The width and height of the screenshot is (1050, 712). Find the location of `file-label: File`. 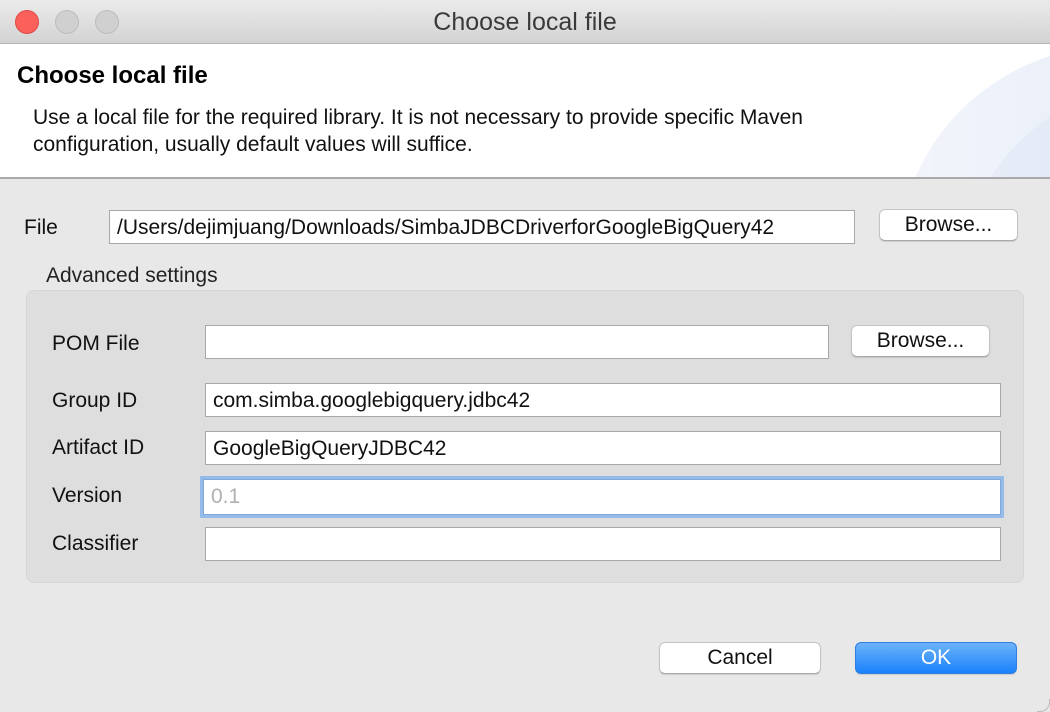

file-label: File is located at coordinates (41, 227).